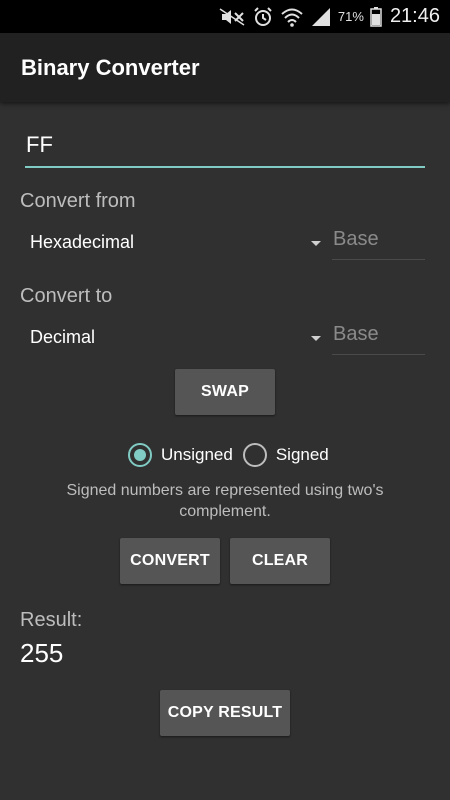 The image size is (450, 800). What do you see at coordinates (225, 392) in the screenshot?
I see `swap-button: SWAP` at bounding box center [225, 392].